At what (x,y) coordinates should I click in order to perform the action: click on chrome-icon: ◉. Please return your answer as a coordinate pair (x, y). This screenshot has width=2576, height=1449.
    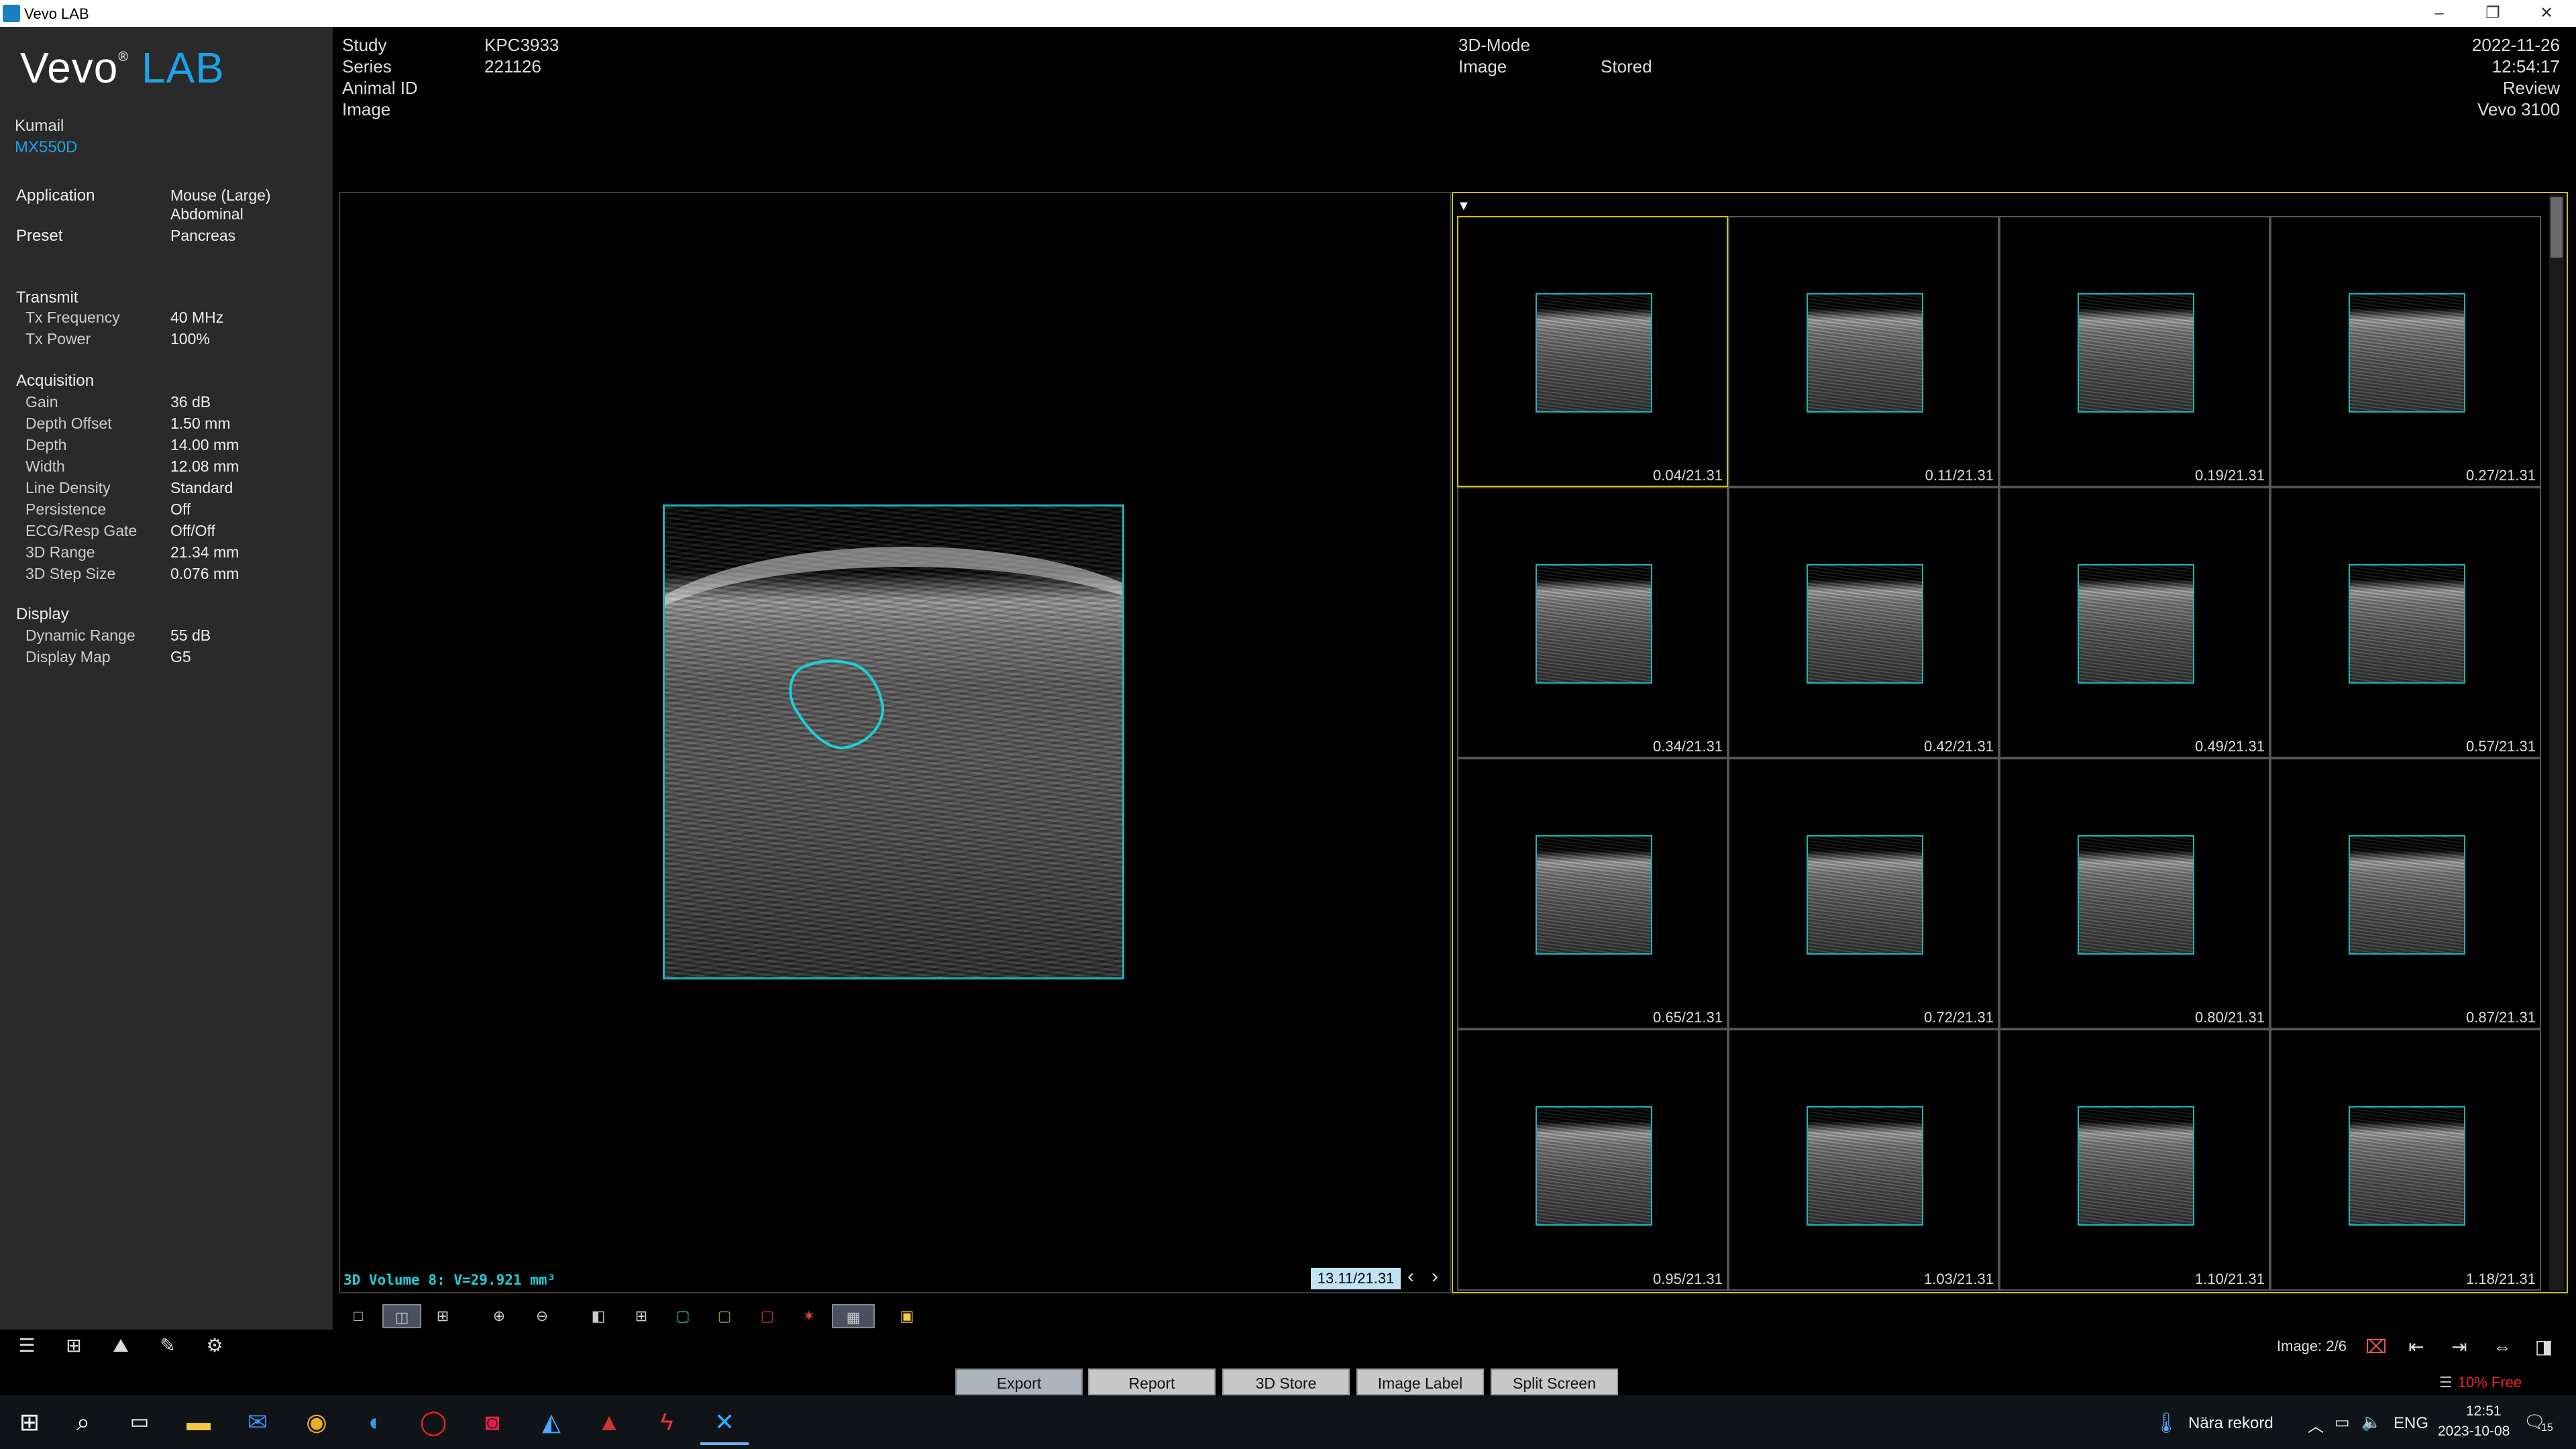
    Looking at the image, I should click on (316, 1422).